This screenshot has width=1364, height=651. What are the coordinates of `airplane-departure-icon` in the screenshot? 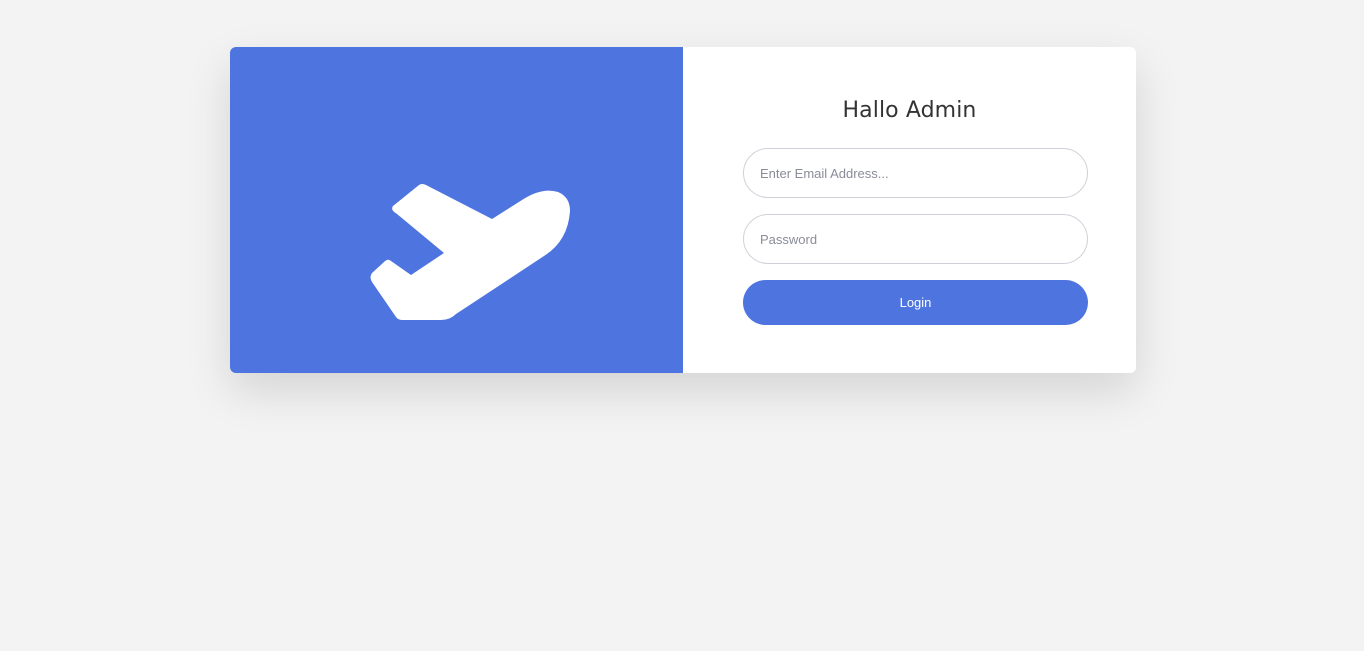 It's located at (470, 252).